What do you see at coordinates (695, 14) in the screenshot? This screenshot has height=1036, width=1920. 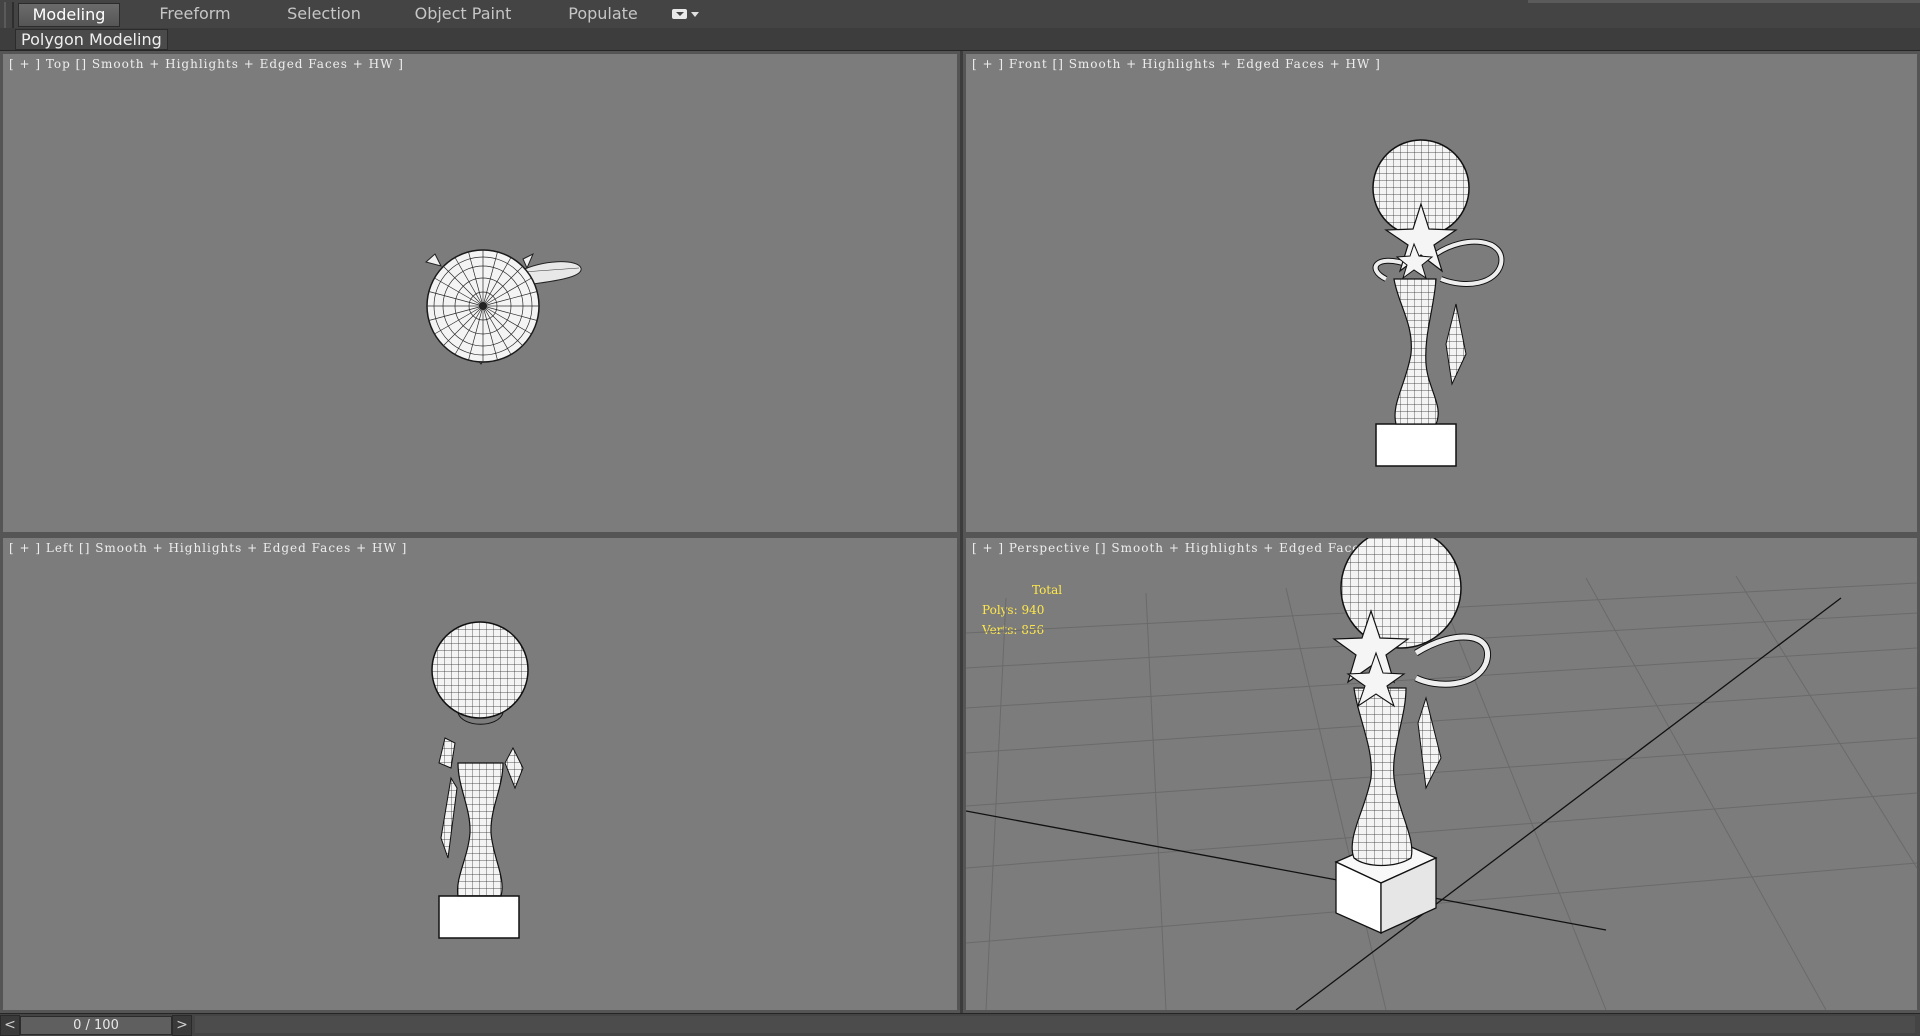 I see `chevron-down-icon` at bounding box center [695, 14].